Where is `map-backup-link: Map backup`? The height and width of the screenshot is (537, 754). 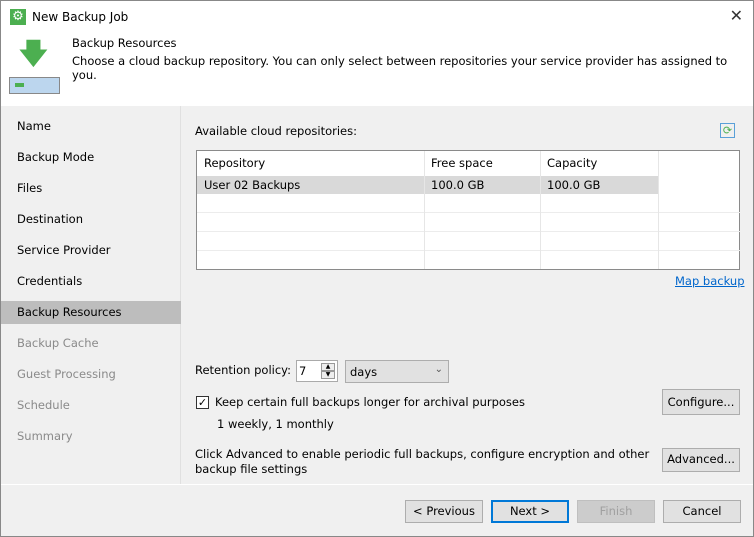
map-backup-link: Map backup is located at coordinates (710, 281).